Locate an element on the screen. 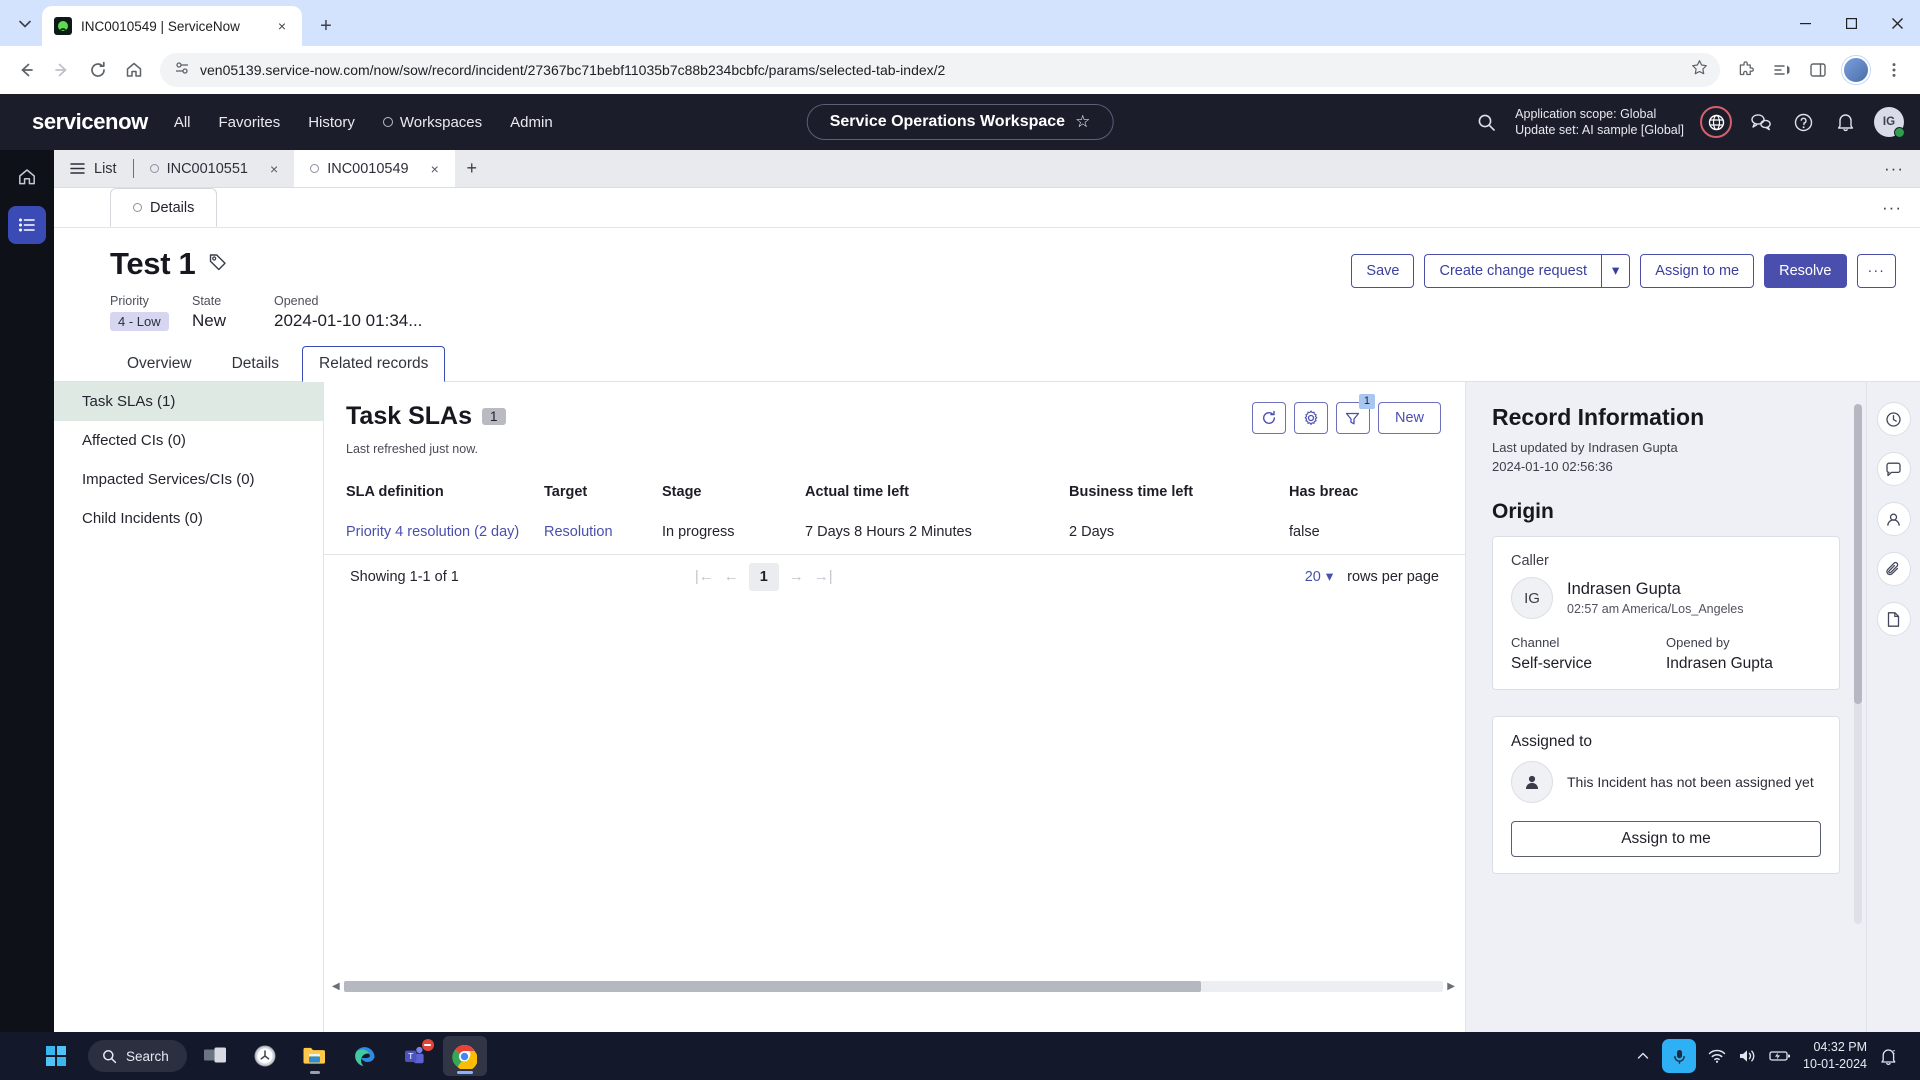 The height and width of the screenshot is (1080, 1920). side-panel-icon is located at coordinates (1818, 70).